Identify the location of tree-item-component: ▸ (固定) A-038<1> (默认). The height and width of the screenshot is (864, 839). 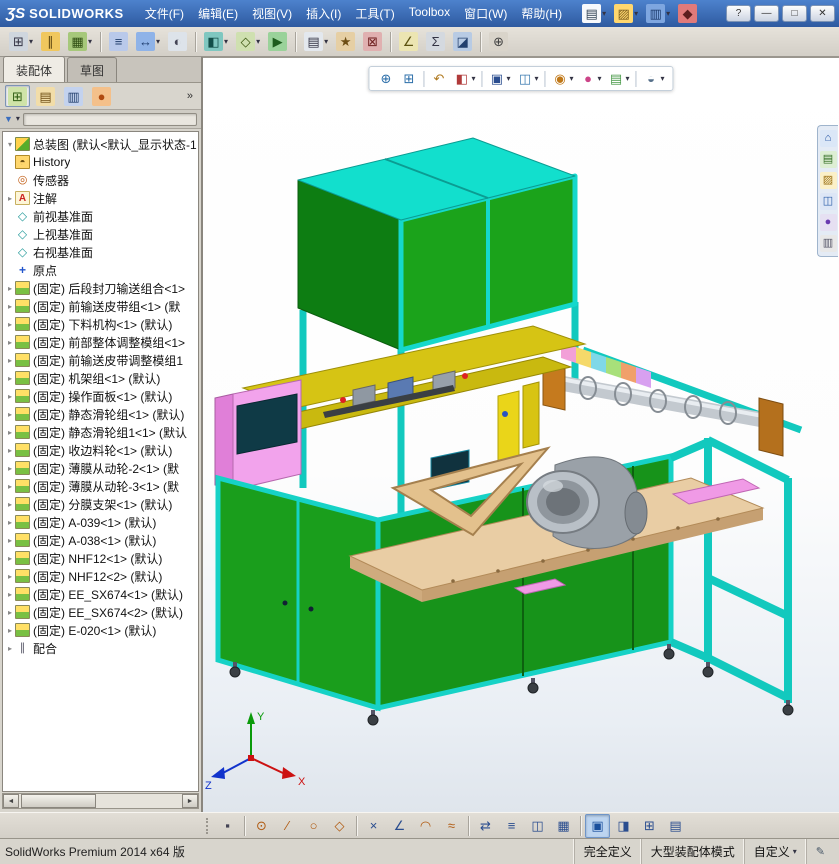
(101, 540).